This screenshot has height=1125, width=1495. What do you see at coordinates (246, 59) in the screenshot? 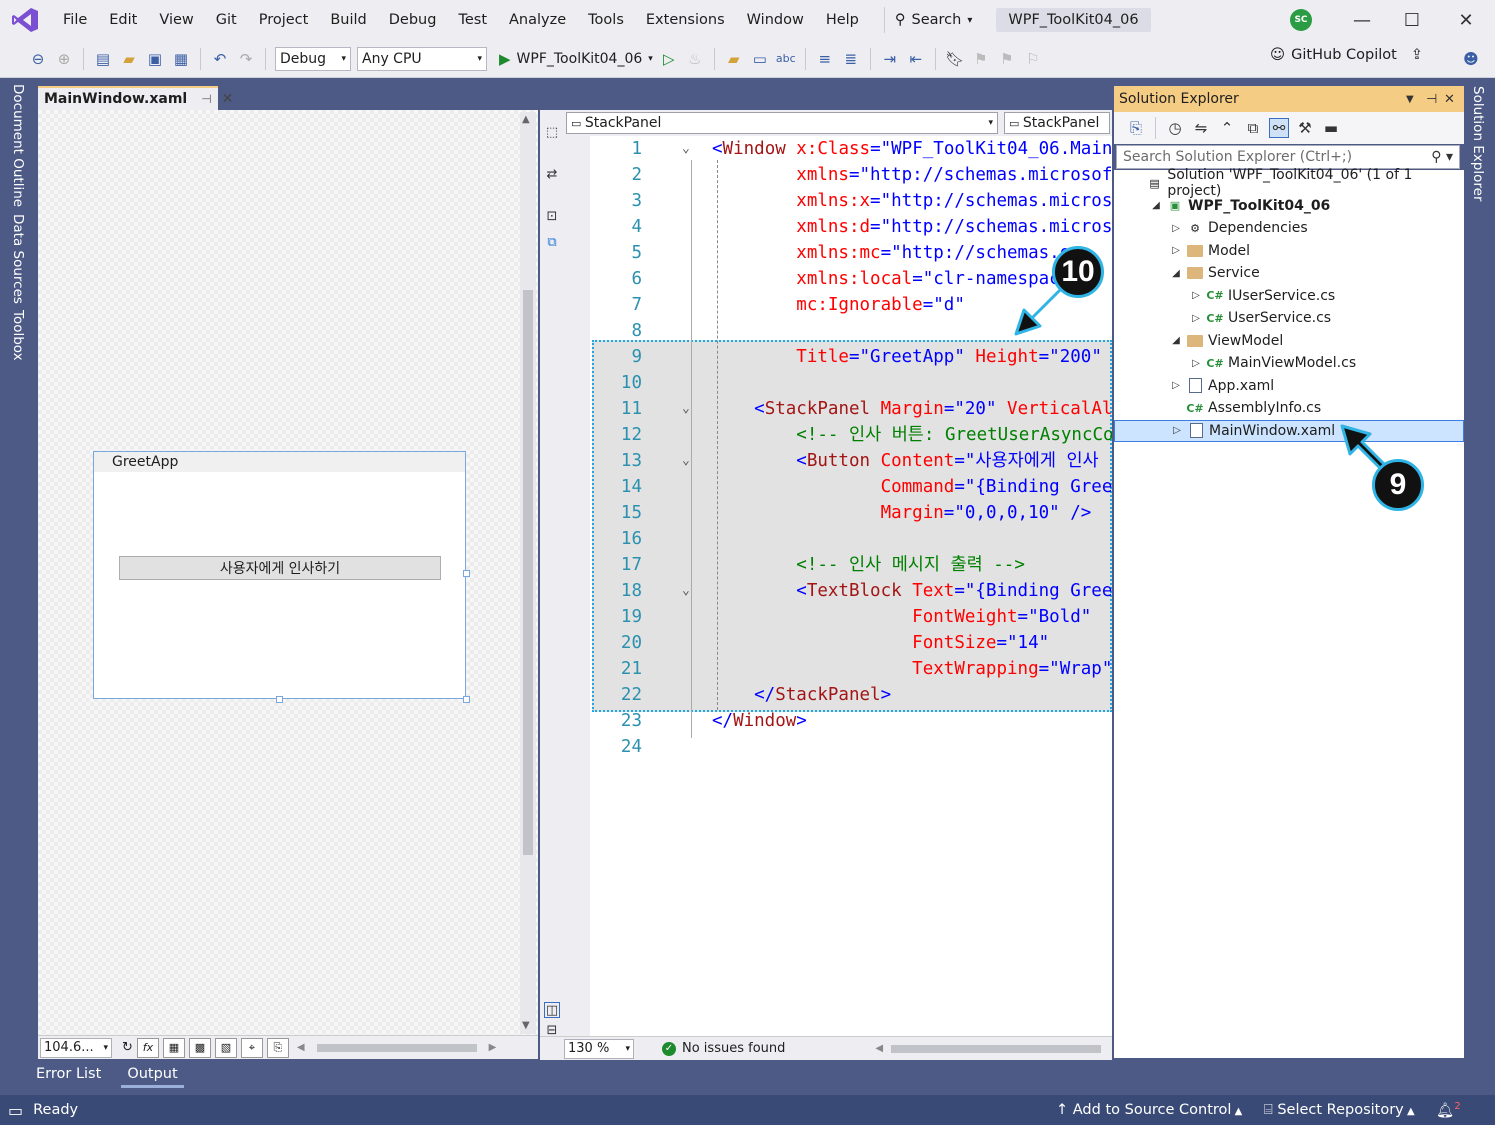
I see `redo-icon: ↷` at bounding box center [246, 59].